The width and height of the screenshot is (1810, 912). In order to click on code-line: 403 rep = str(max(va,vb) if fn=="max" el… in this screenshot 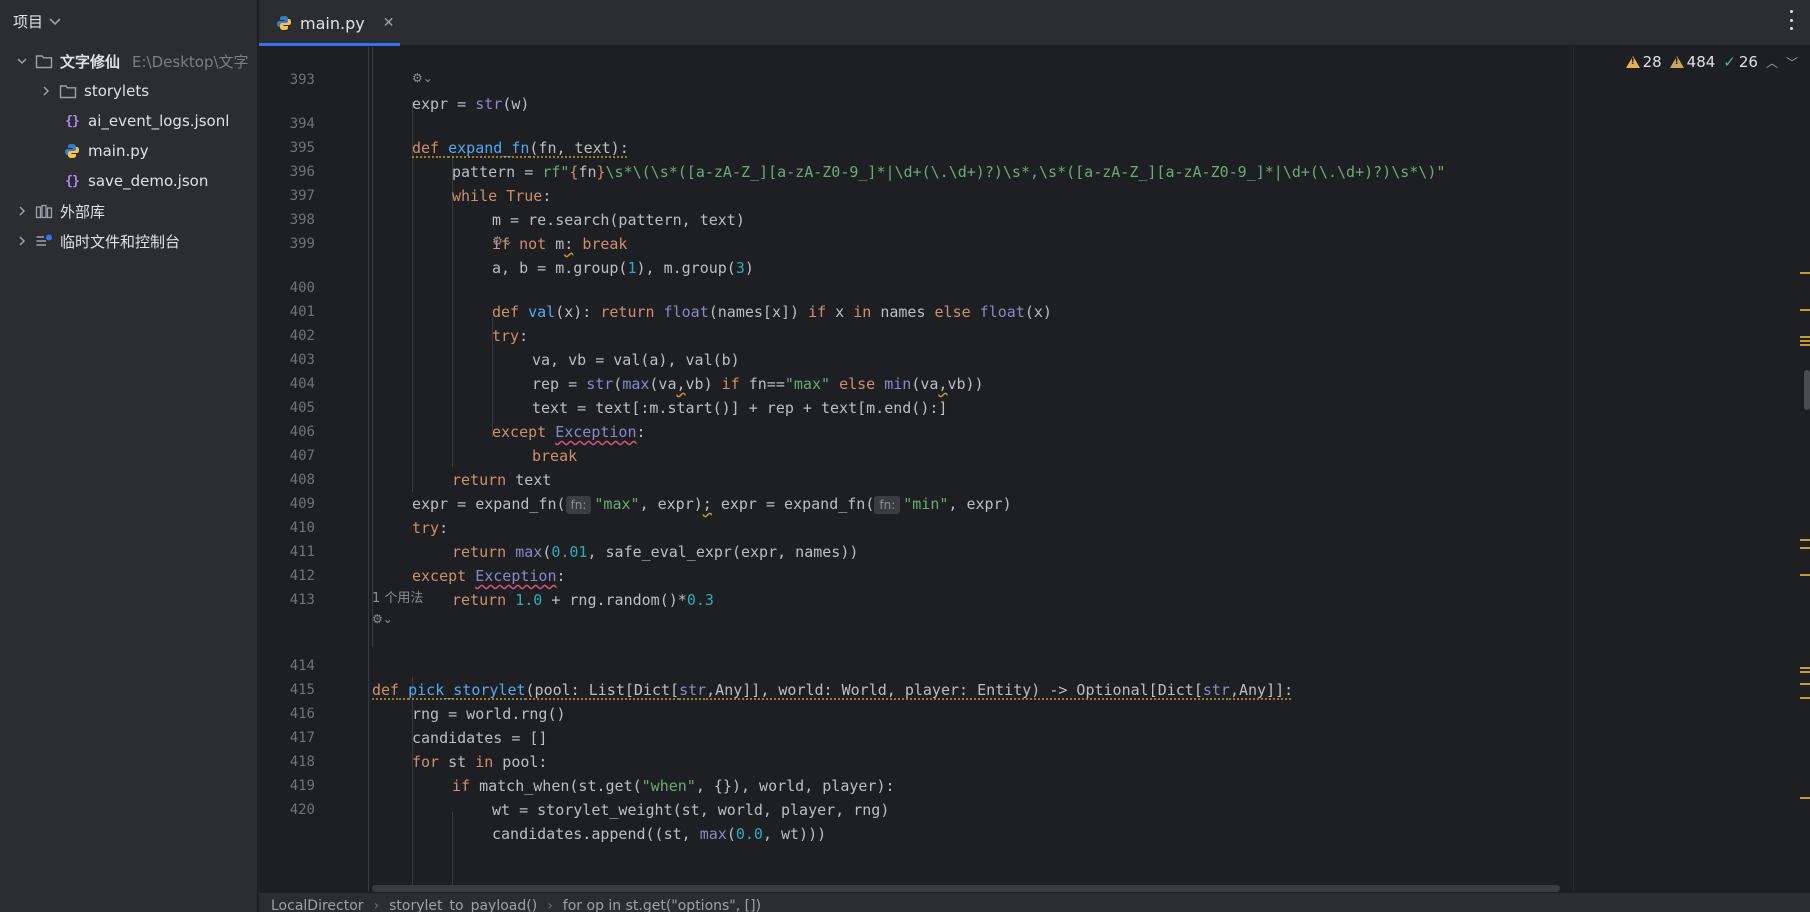, I will do `click(916, 358)`.